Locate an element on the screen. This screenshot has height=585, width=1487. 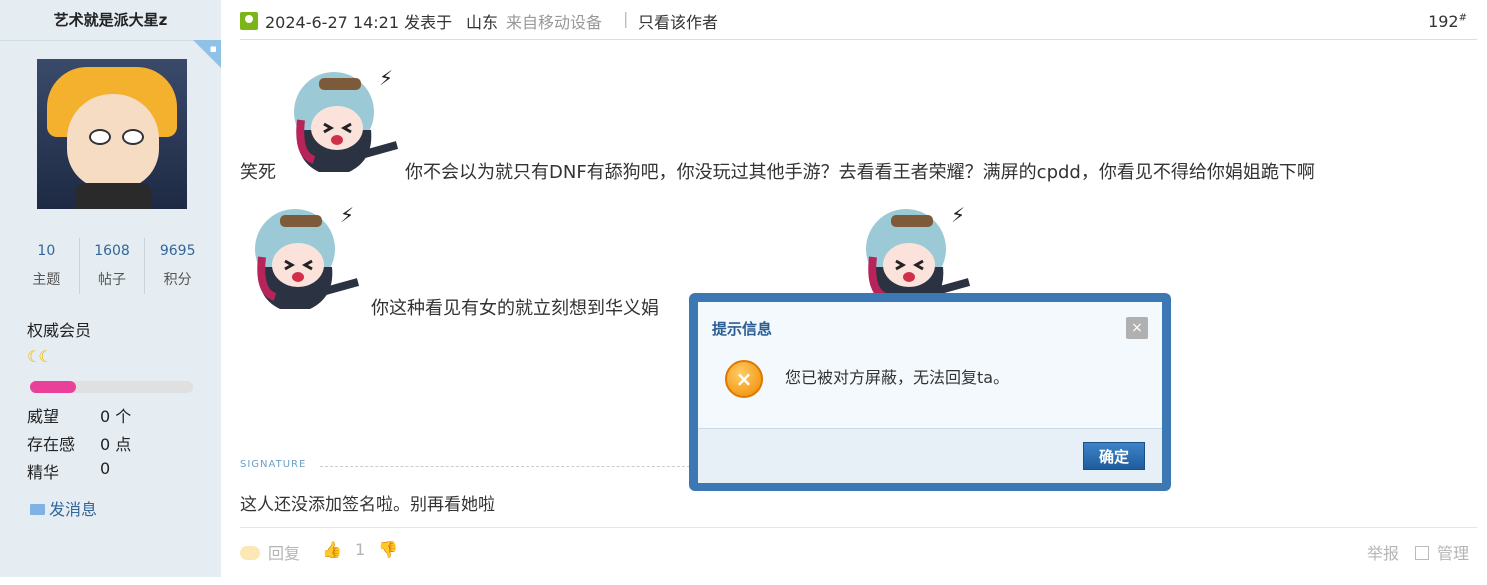
online-status-icon is located at coordinates (249, 21).